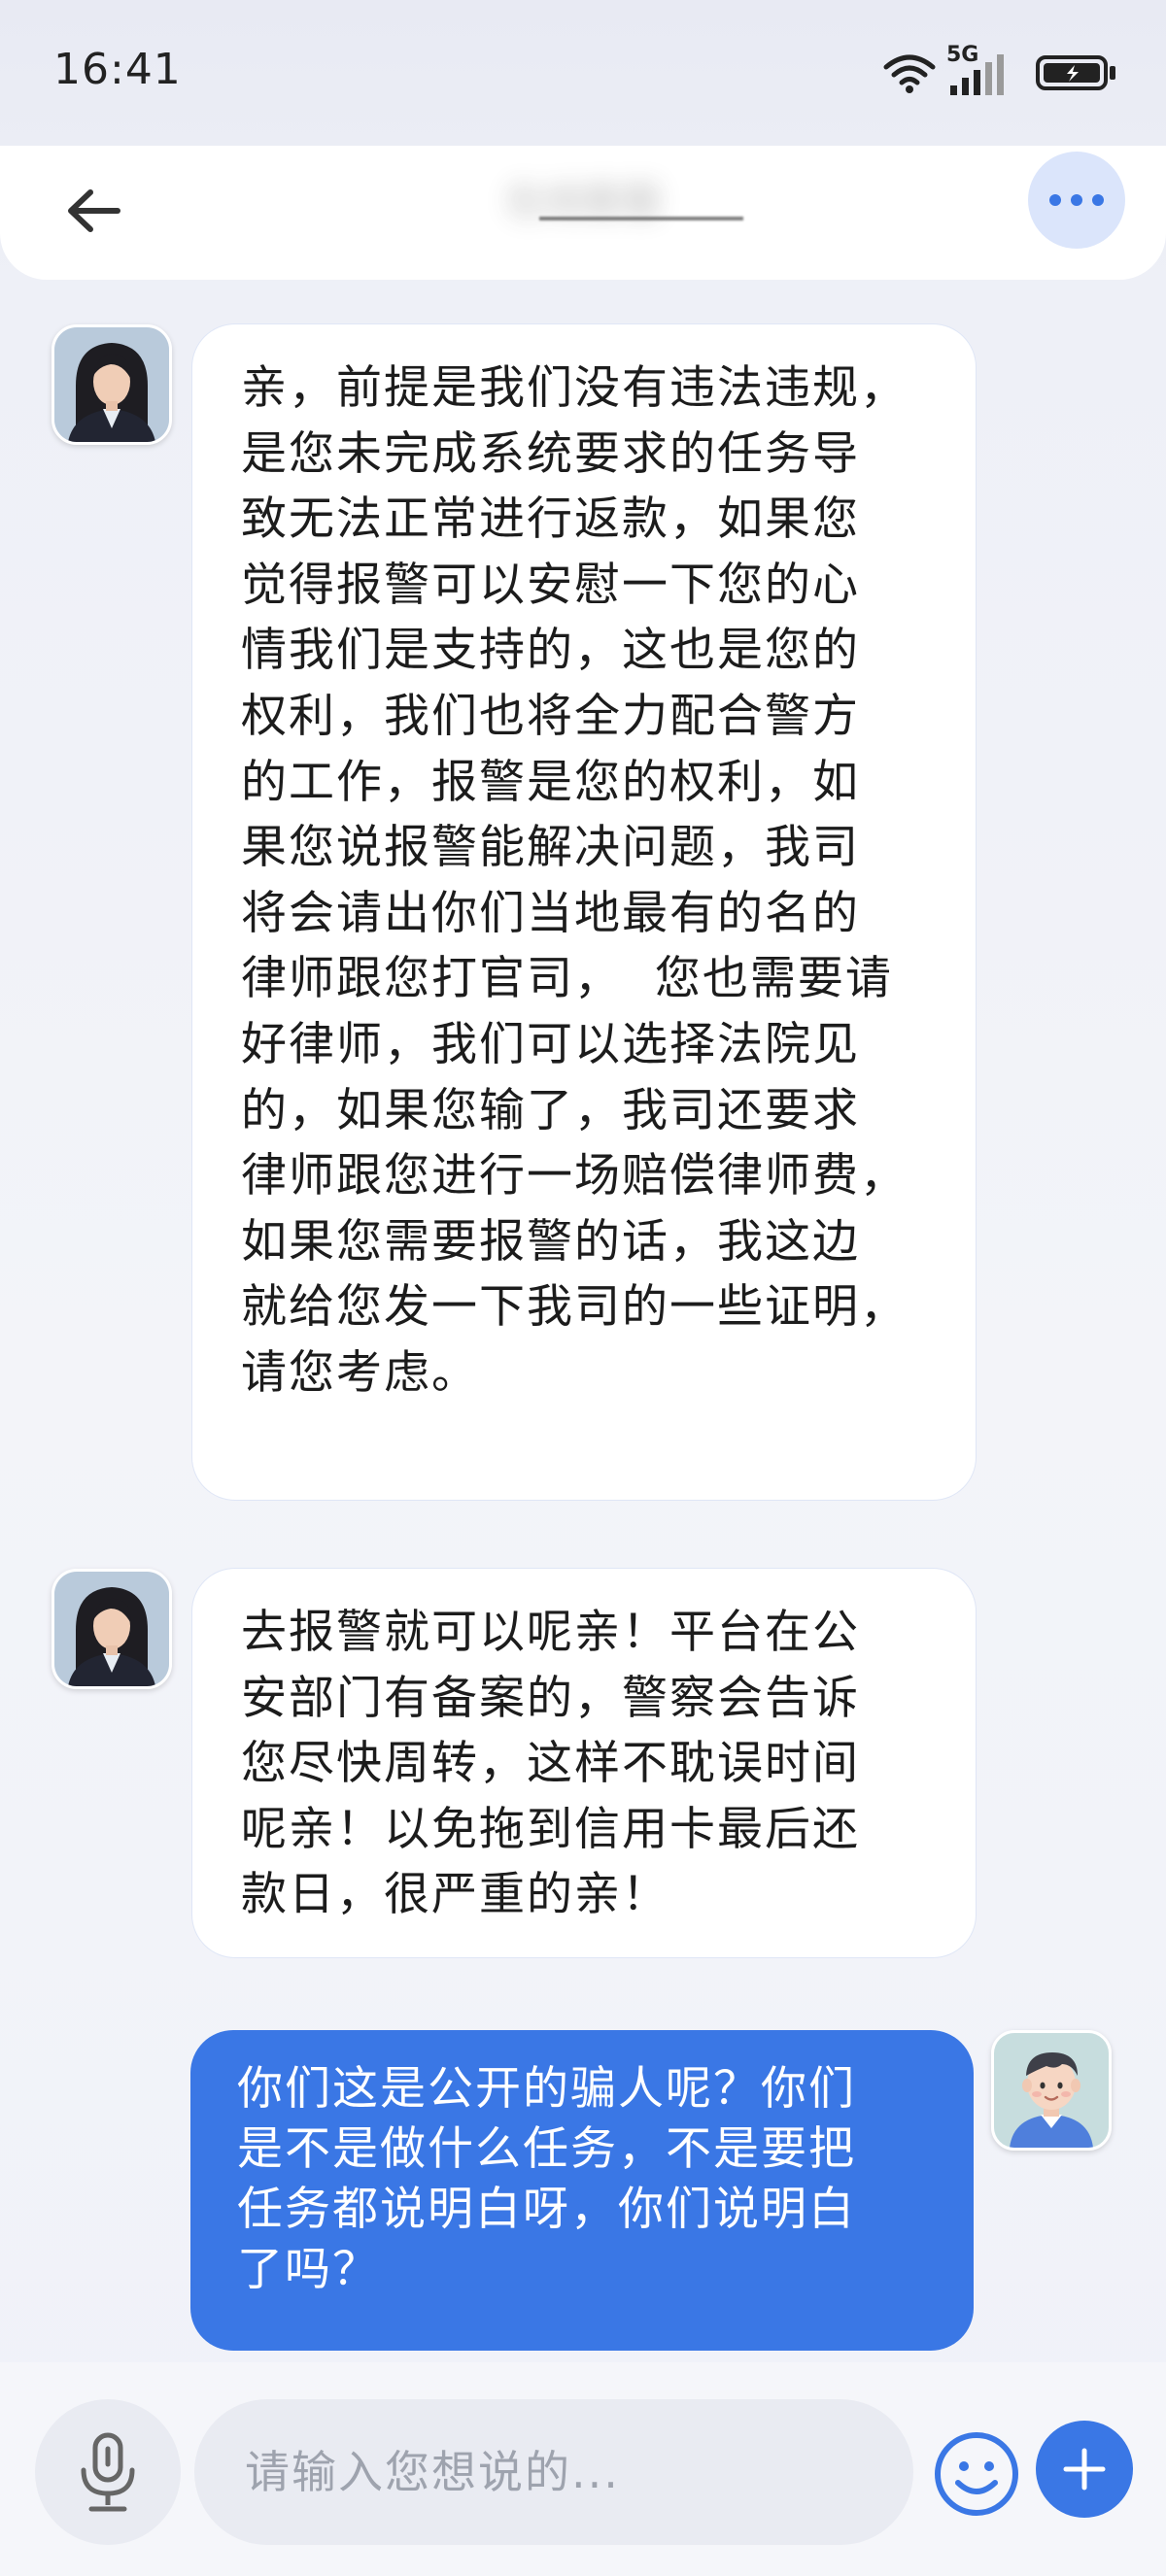  I want to click on more-horizontal-icon, so click(1076, 200).